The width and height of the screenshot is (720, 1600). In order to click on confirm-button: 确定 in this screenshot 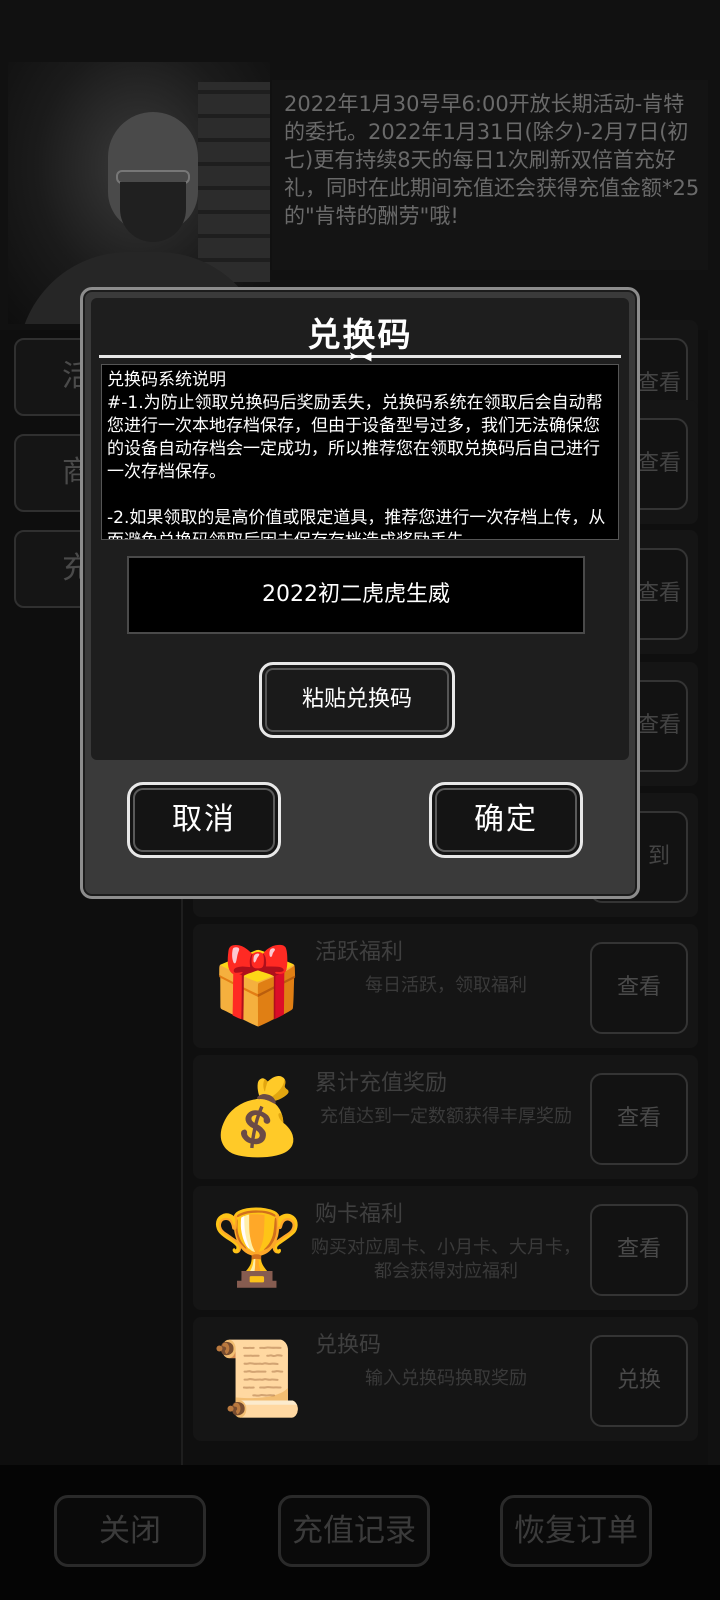, I will do `click(506, 820)`.